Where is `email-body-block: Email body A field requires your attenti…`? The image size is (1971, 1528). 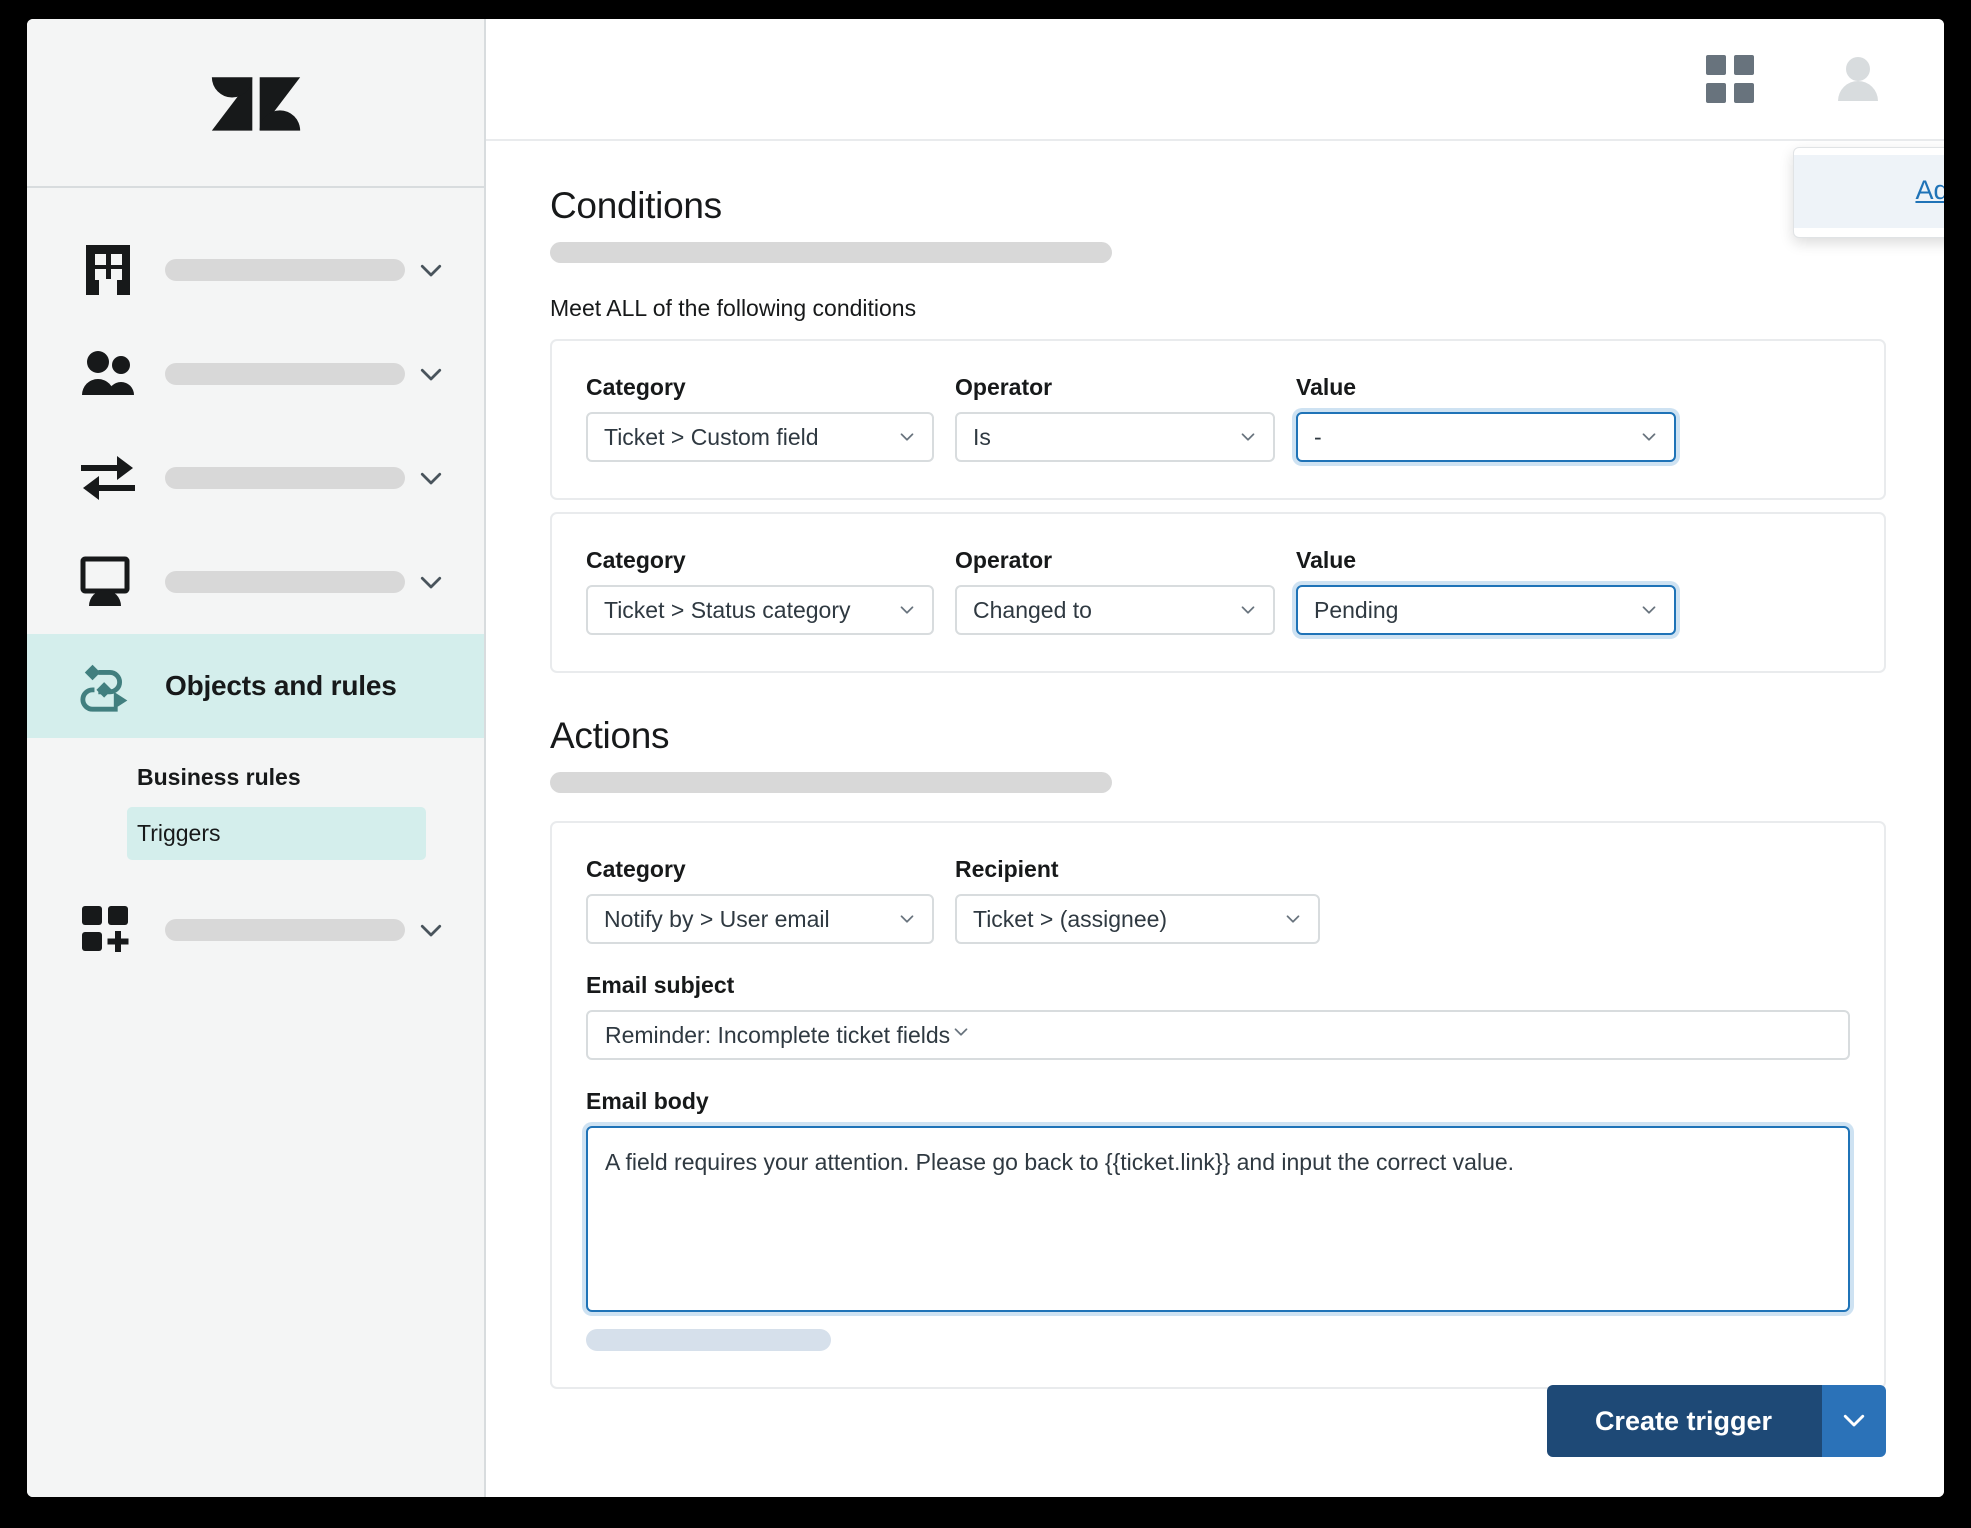 email-body-block: Email body A field requires your attenti… is located at coordinates (1218, 1219).